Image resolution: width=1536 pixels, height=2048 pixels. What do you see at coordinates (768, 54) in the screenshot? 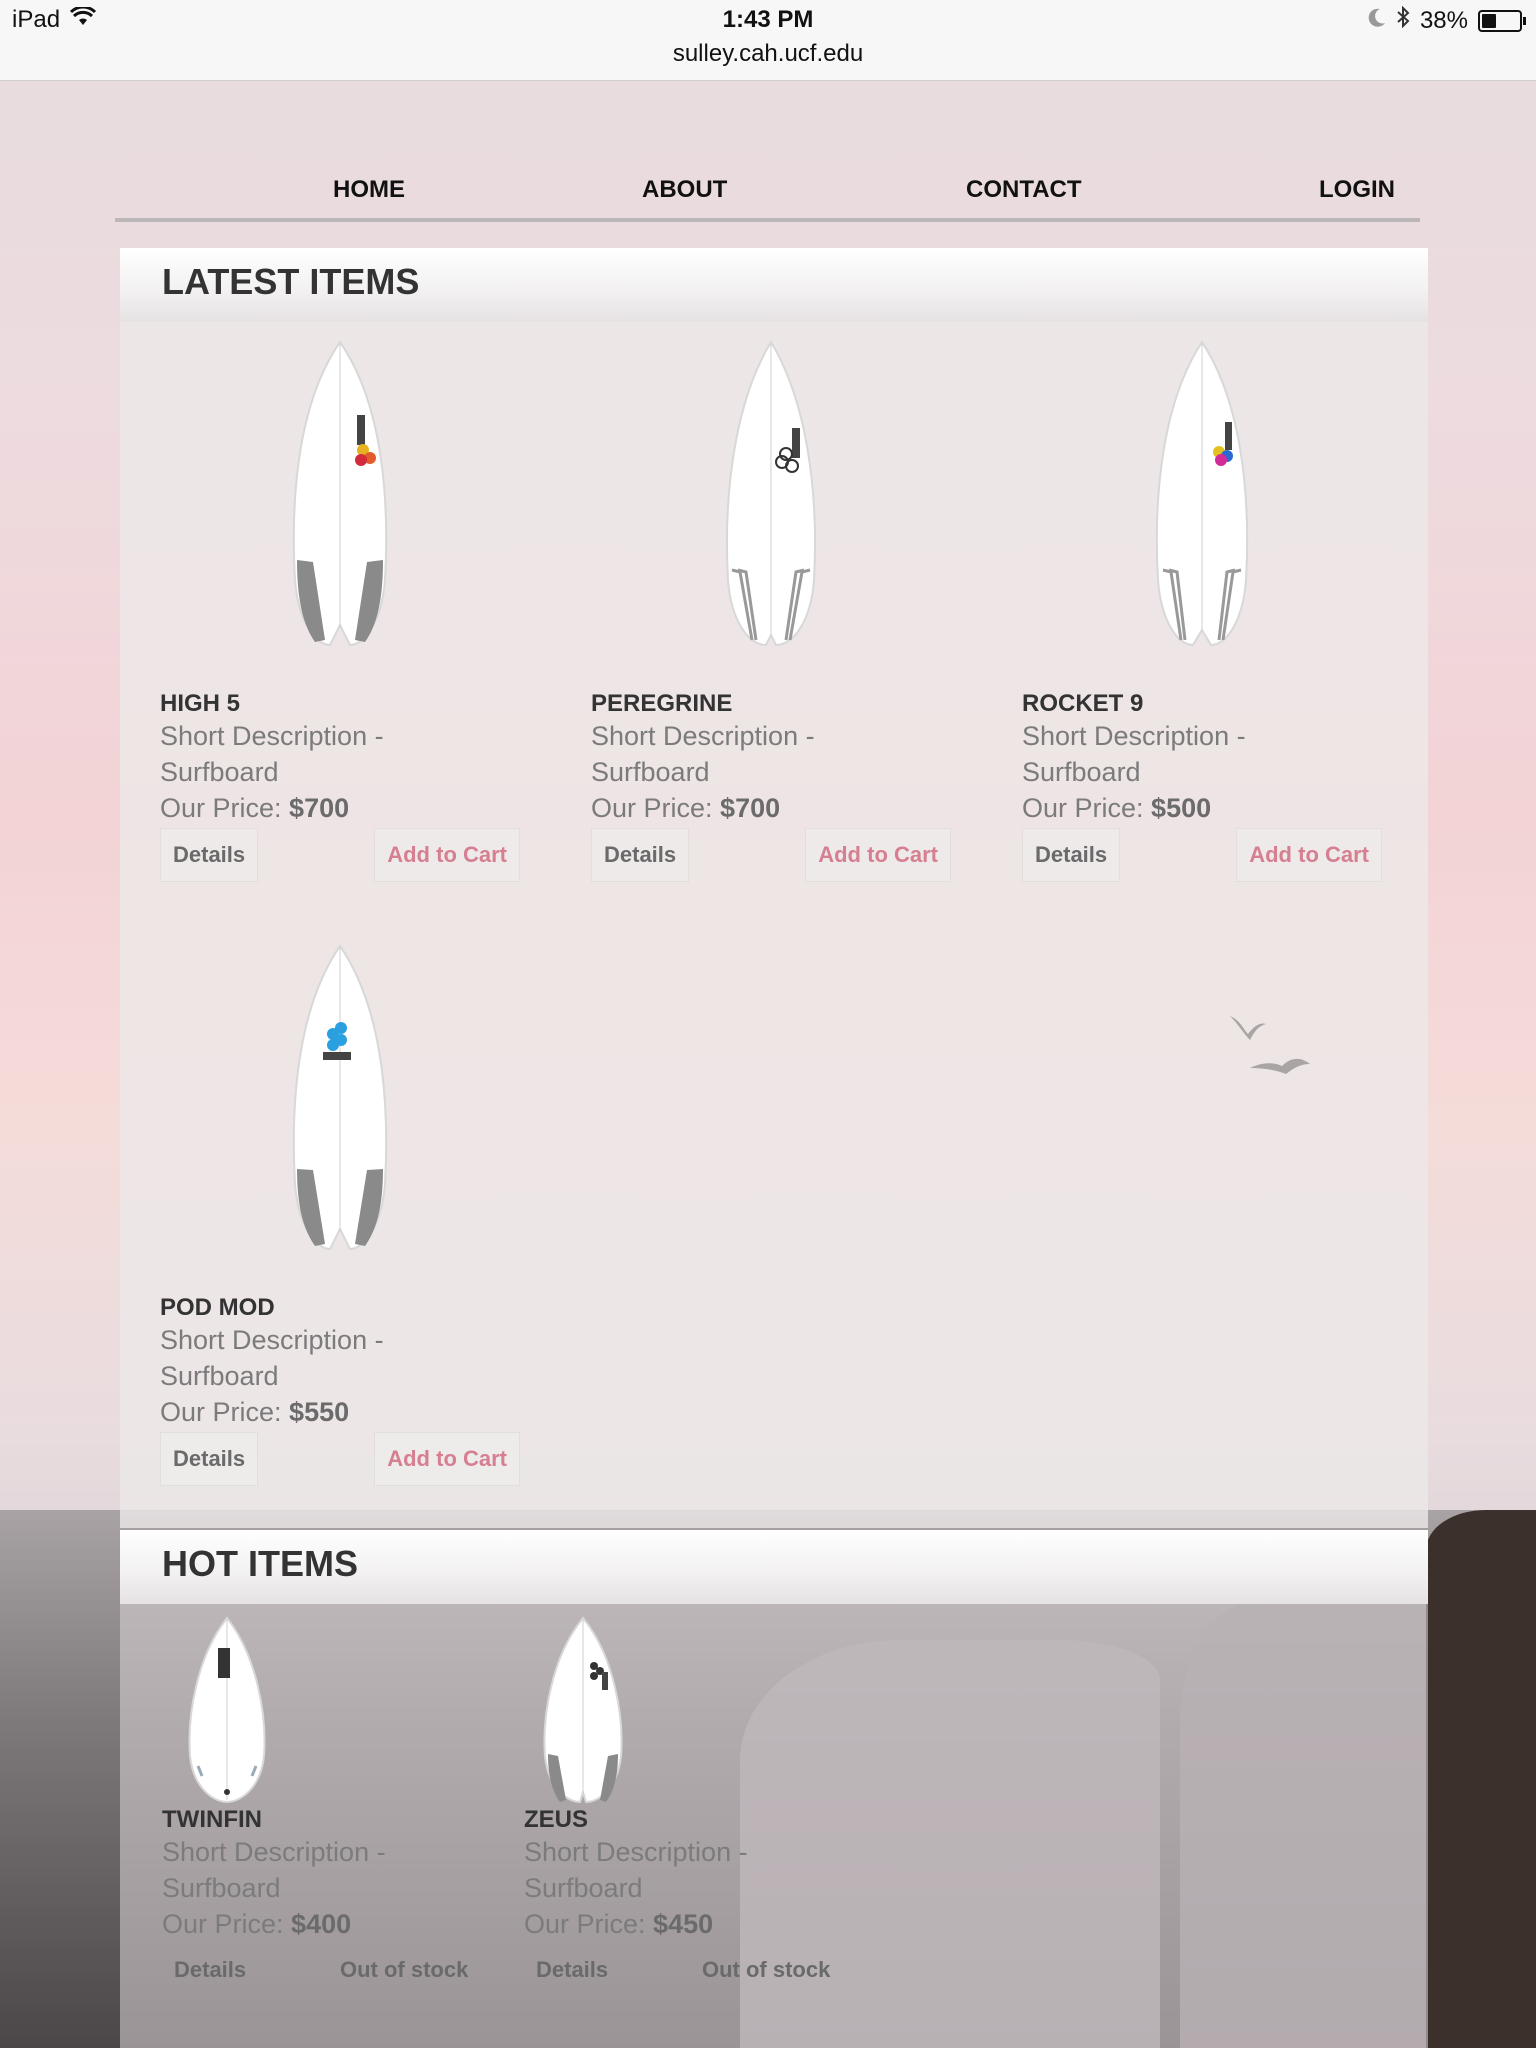
I see `address-bar-url: sulley.cah.ucf.edu` at bounding box center [768, 54].